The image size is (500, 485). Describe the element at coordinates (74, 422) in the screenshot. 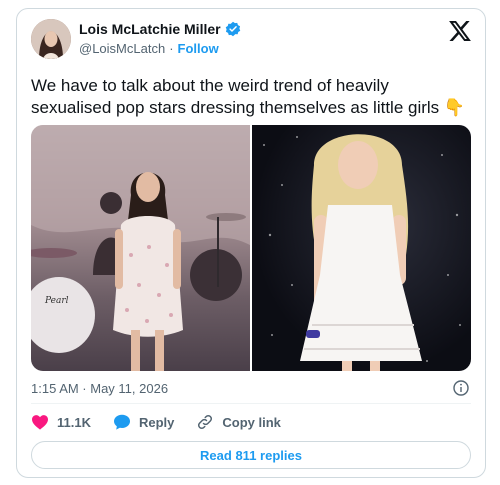

I see `like-count: 11.1K` at that location.